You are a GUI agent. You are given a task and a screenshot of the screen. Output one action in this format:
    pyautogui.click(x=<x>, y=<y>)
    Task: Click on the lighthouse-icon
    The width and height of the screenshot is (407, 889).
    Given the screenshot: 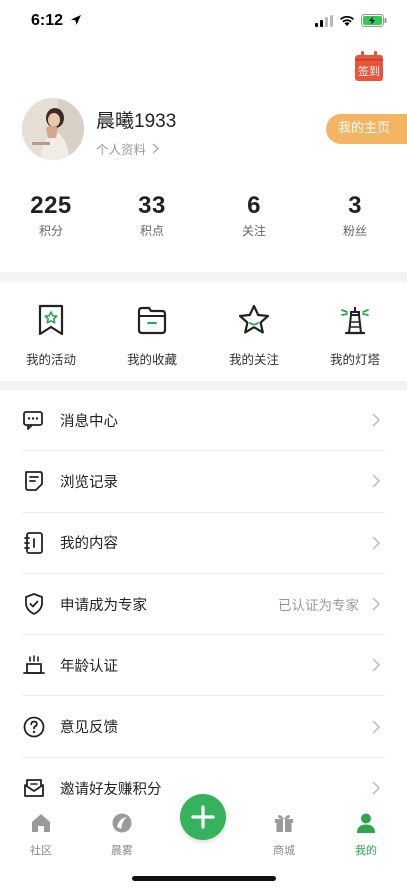 What is the action you would take?
    pyautogui.click(x=355, y=321)
    